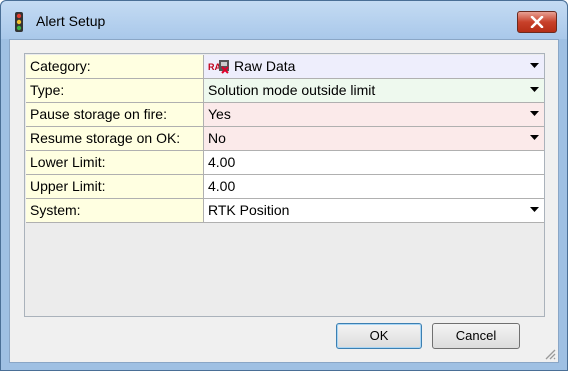 The image size is (568, 371). Describe the element at coordinates (219, 114) in the screenshot. I see `pause-storage-value: Yes` at that location.